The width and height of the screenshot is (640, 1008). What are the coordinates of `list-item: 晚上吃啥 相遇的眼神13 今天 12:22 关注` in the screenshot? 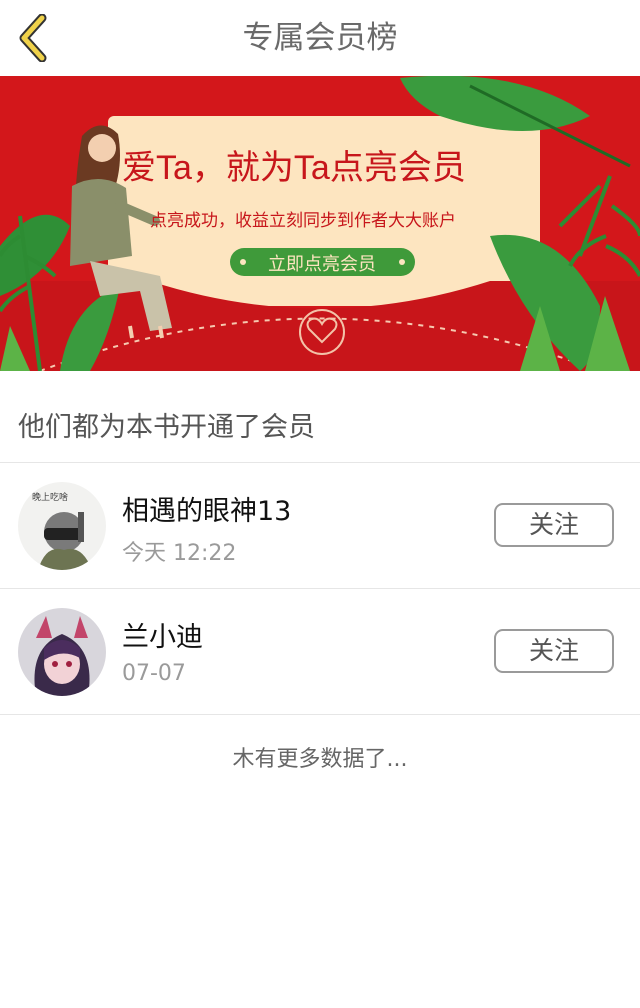 It's located at (320, 526).